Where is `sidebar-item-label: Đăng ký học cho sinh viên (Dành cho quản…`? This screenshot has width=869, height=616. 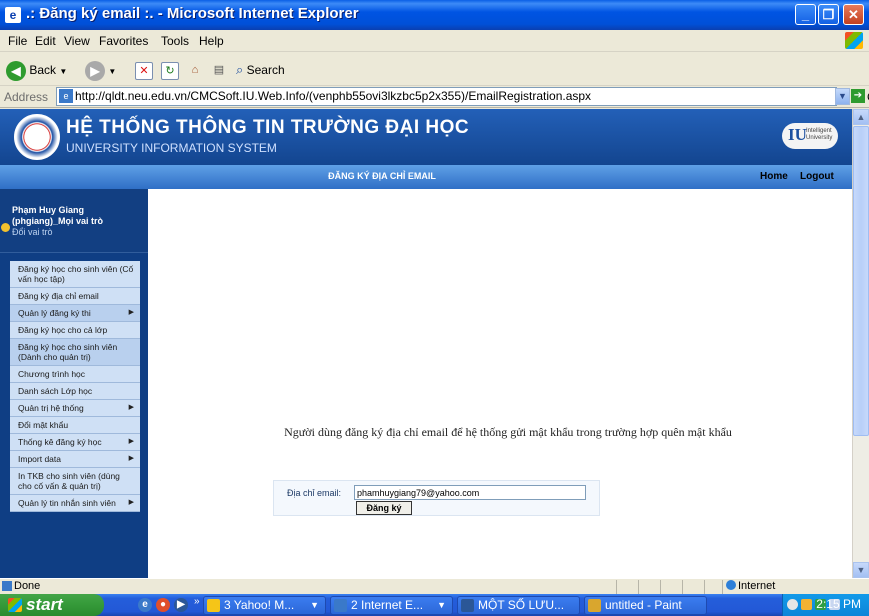
sidebar-item-label: Đăng ký học cho sinh viên (Dành cho quản… is located at coordinates (68, 352).